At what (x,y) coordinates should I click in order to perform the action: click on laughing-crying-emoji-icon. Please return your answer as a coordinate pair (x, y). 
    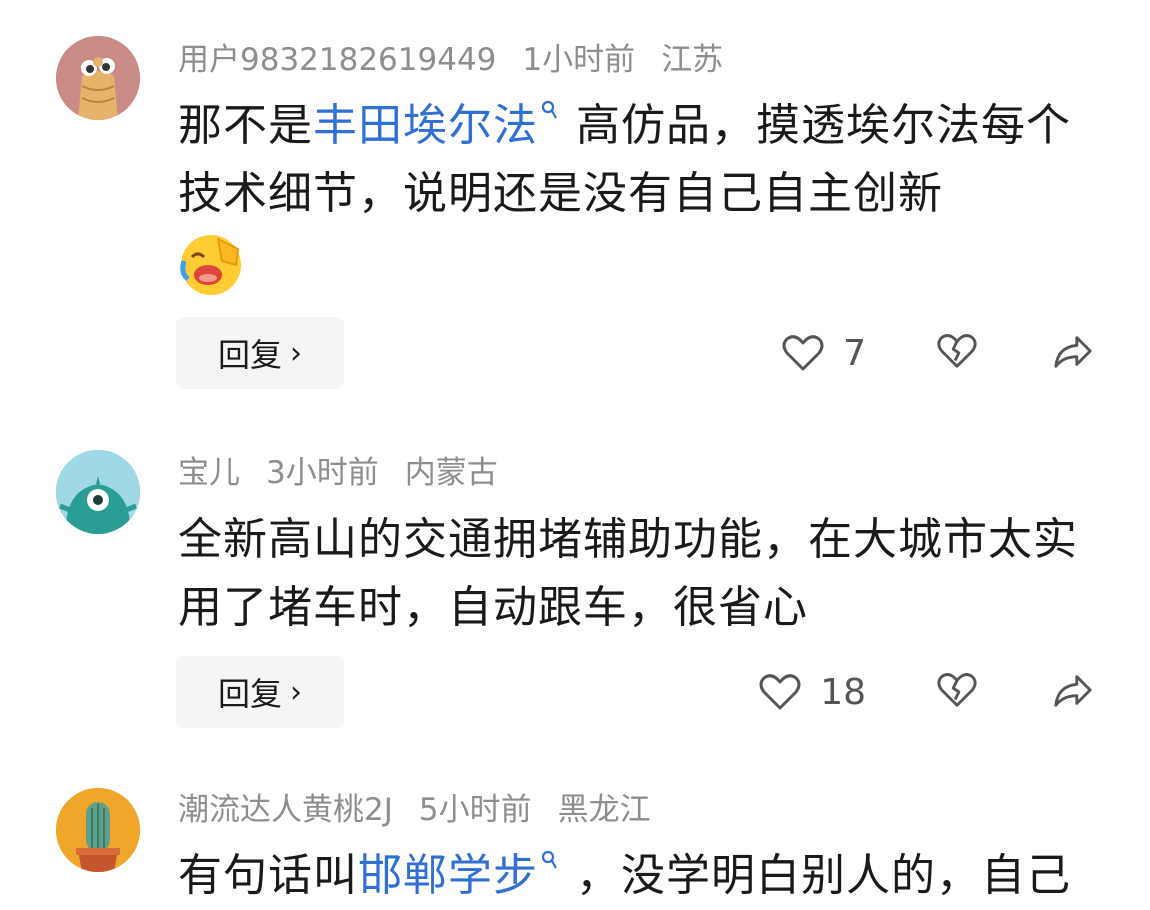
    Looking at the image, I should click on (210, 265).